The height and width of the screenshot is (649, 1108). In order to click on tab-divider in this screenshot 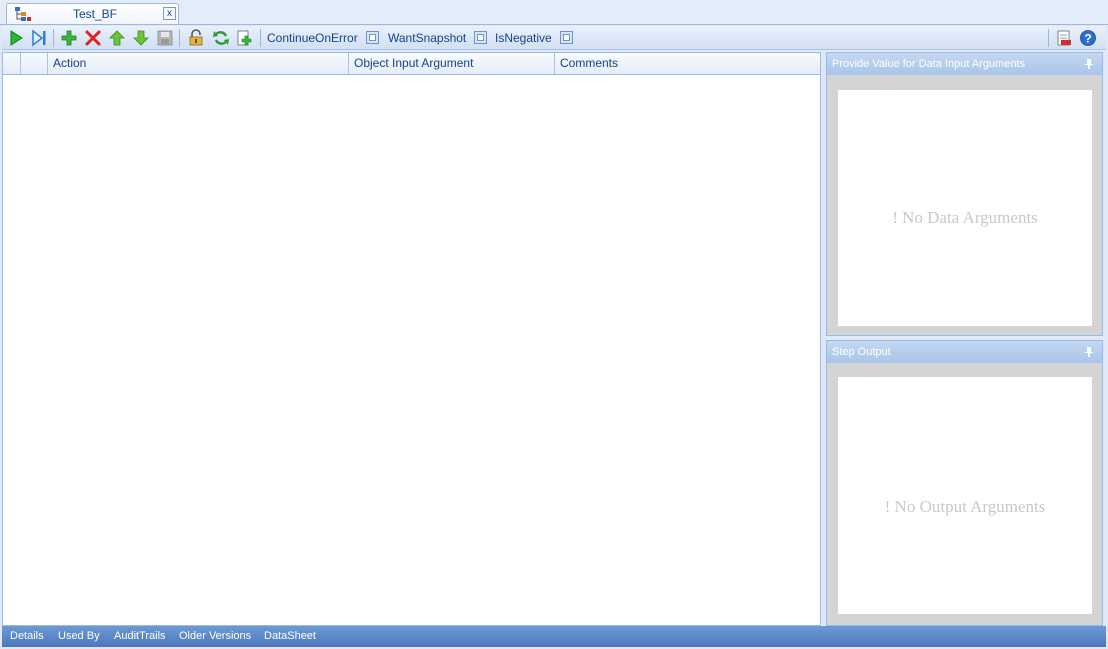, I will do `click(554, 24)`.